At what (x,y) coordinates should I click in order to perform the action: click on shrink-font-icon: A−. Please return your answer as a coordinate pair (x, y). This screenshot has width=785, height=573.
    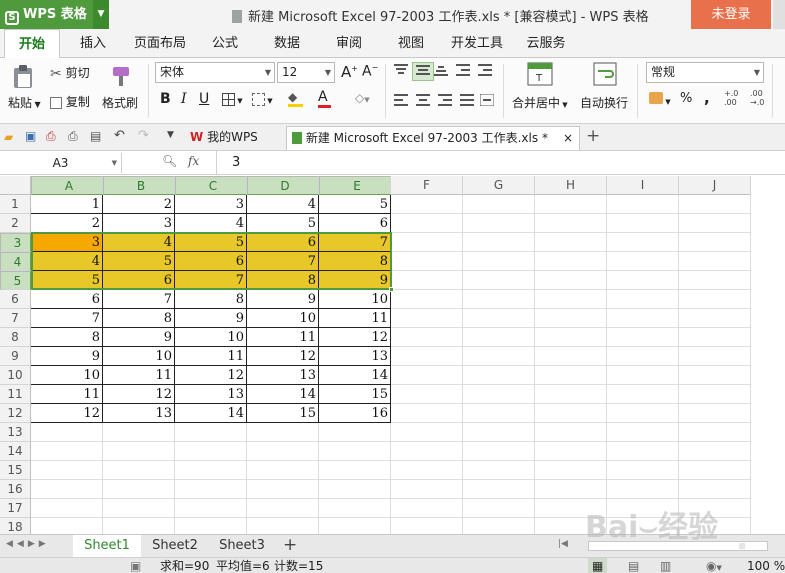
    Looking at the image, I should click on (370, 71).